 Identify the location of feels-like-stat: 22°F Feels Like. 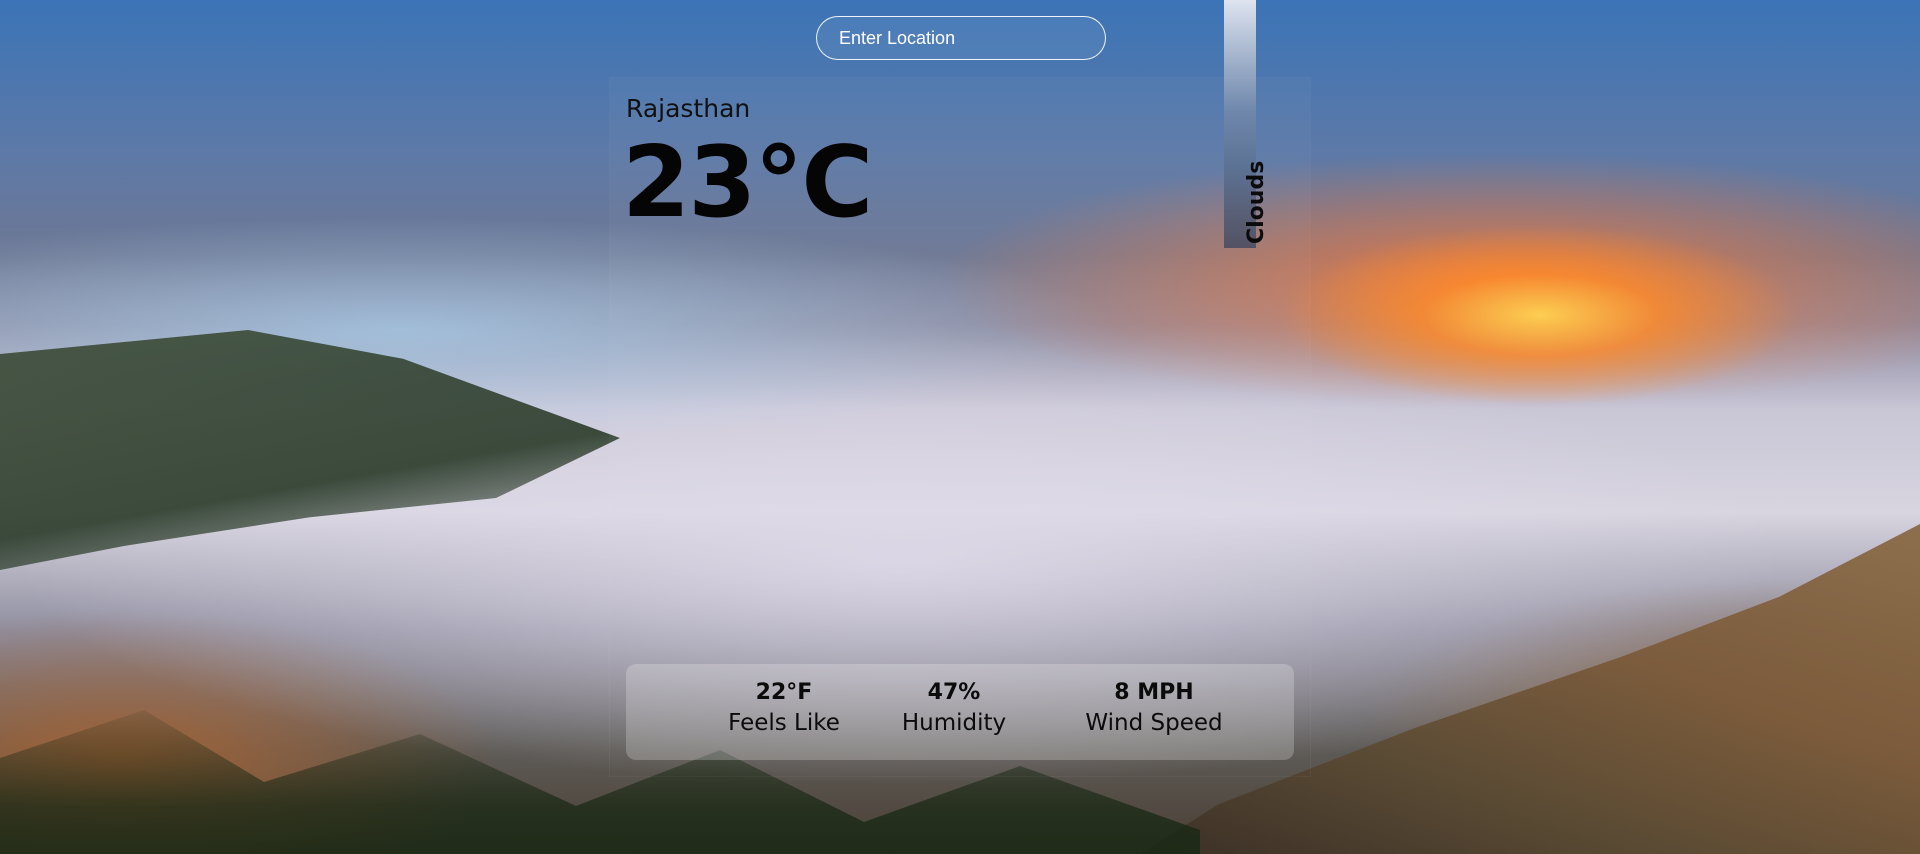
(784, 708).